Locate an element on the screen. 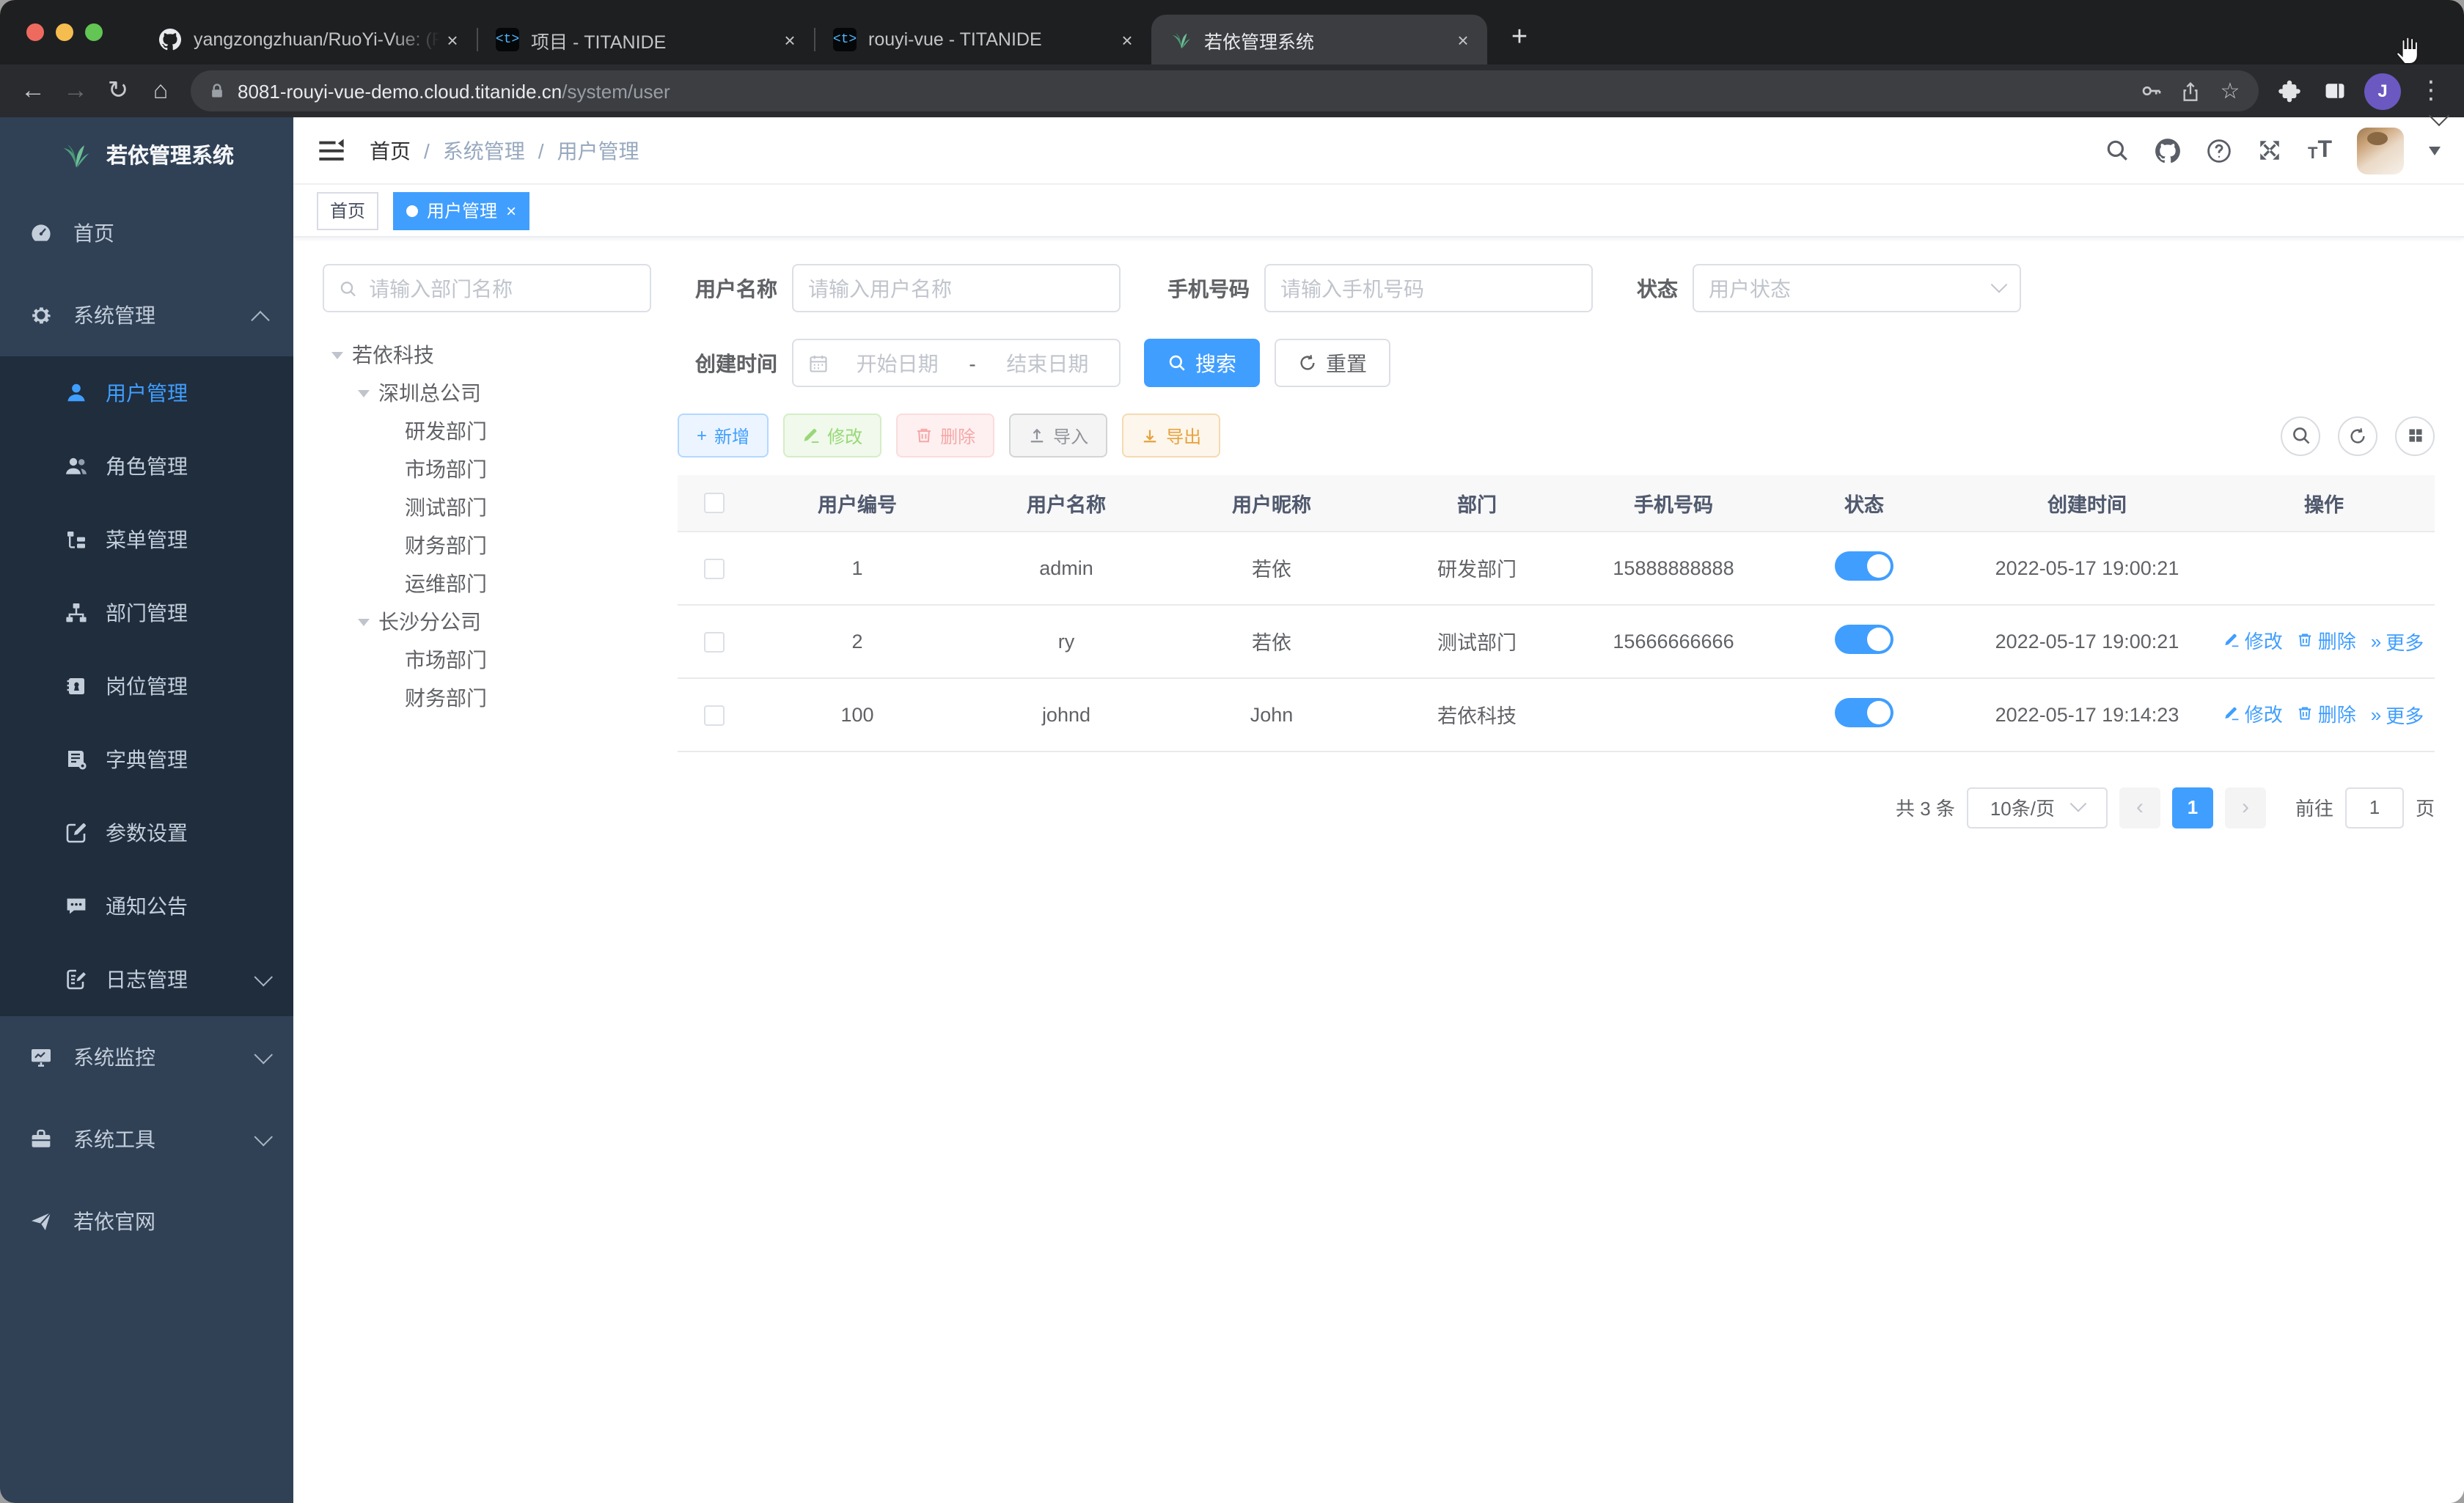 The height and width of the screenshot is (1503, 2464). breadcrumb-system: 系统管理 is located at coordinates (484, 150).